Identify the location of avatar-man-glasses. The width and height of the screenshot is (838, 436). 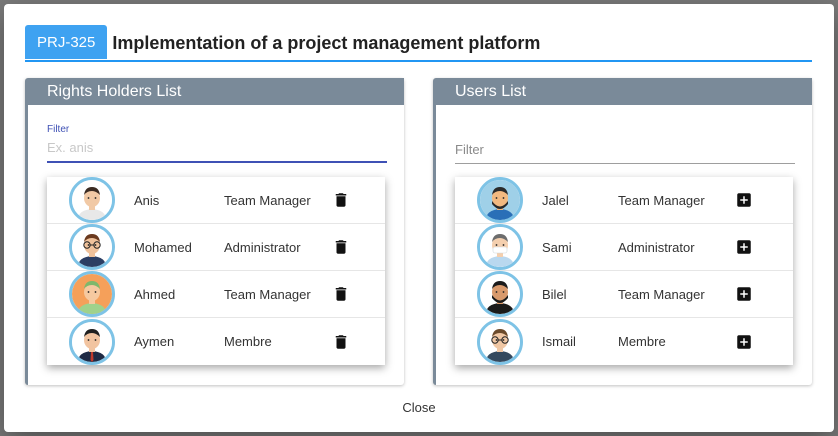
(92, 247).